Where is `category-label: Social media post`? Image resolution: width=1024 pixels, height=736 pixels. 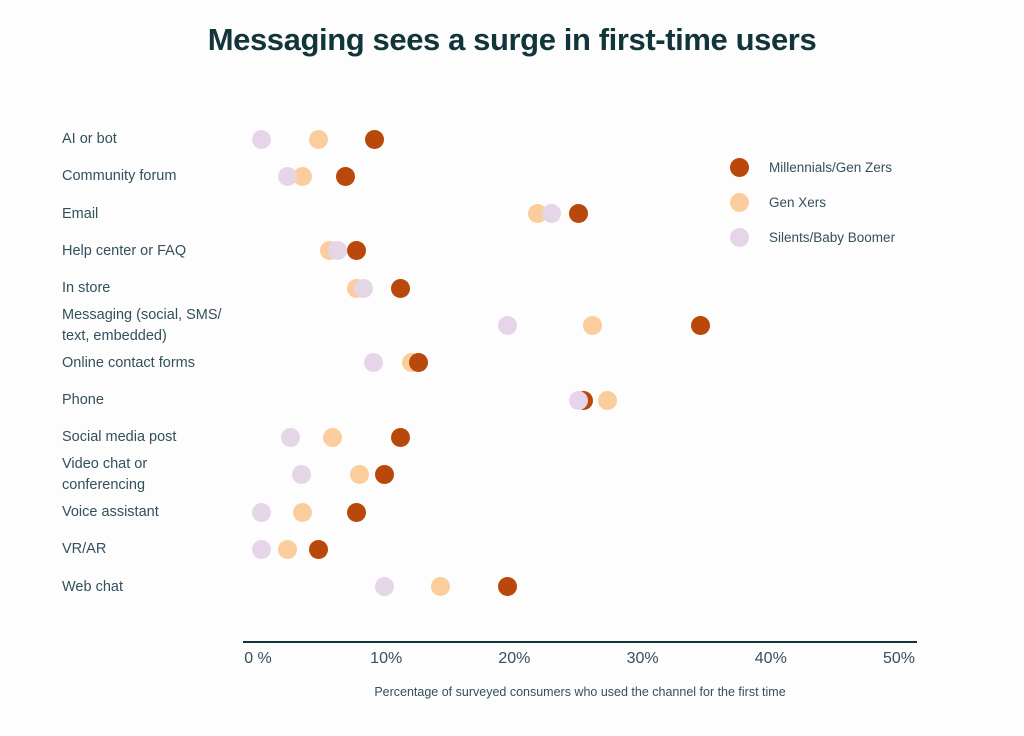 category-label: Social media post is located at coordinates (119, 437).